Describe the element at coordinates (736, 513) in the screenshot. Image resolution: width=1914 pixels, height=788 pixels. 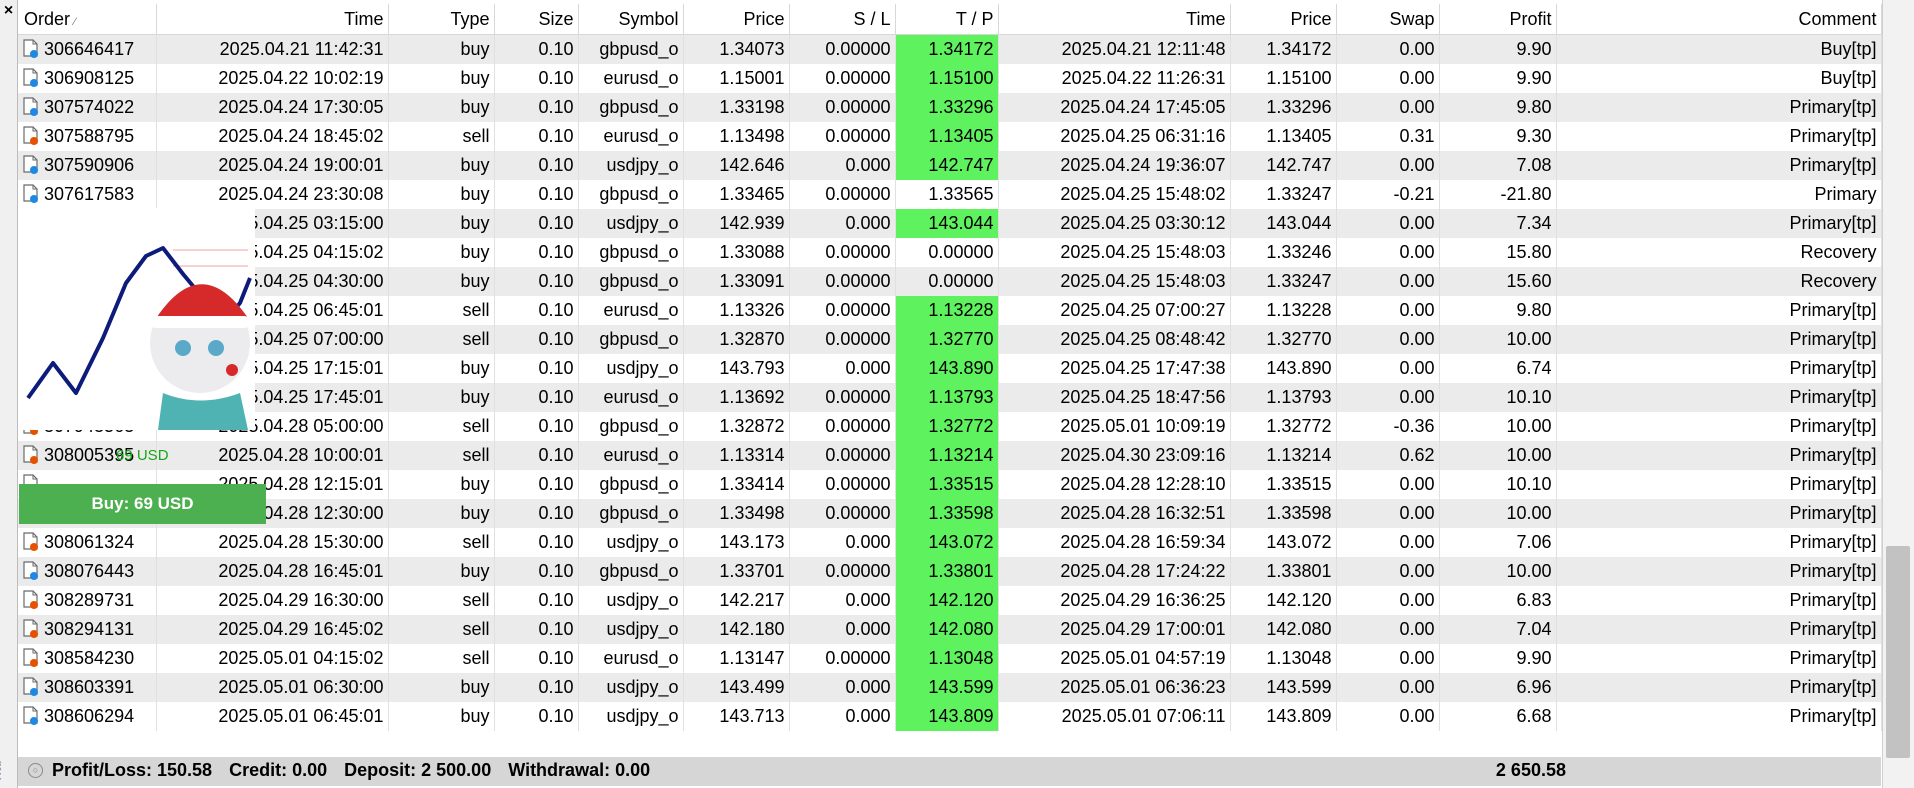
I see `open-price-cell: 1.33498` at that location.